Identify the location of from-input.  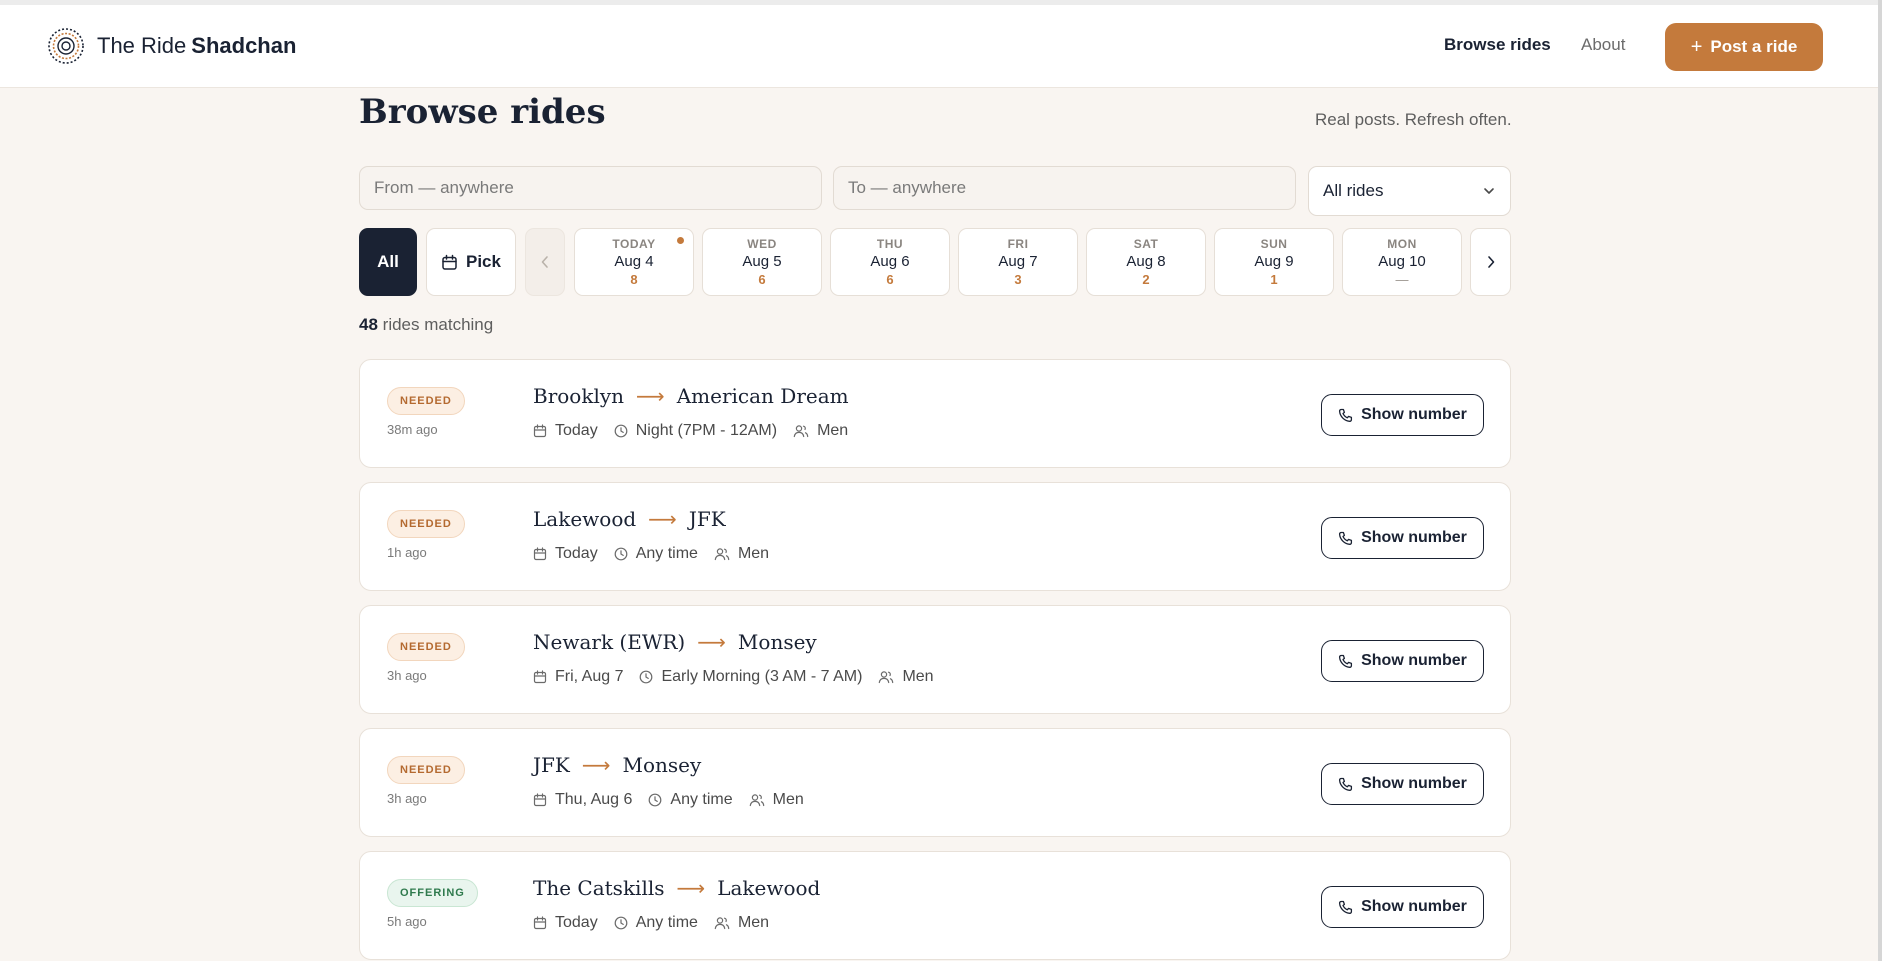
(590, 188).